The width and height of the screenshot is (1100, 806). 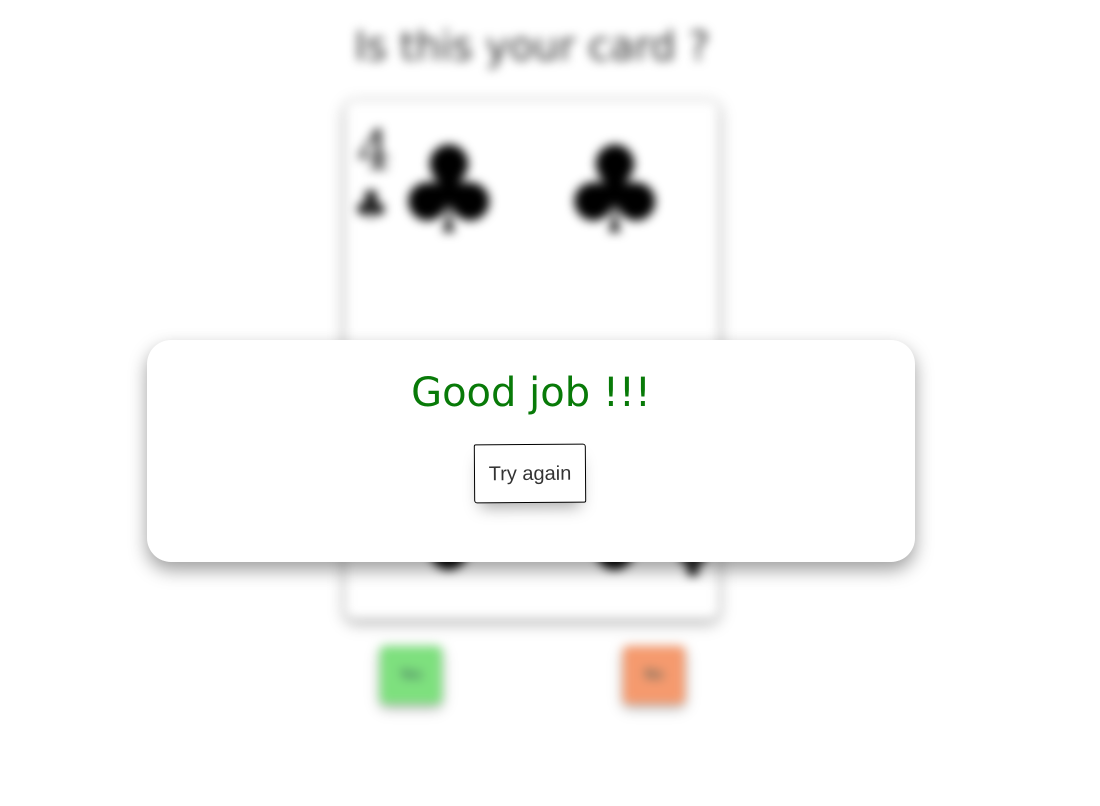 What do you see at coordinates (654, 675) in the screenshot?
I see `no-button: No` at bounding box center [654, 675].